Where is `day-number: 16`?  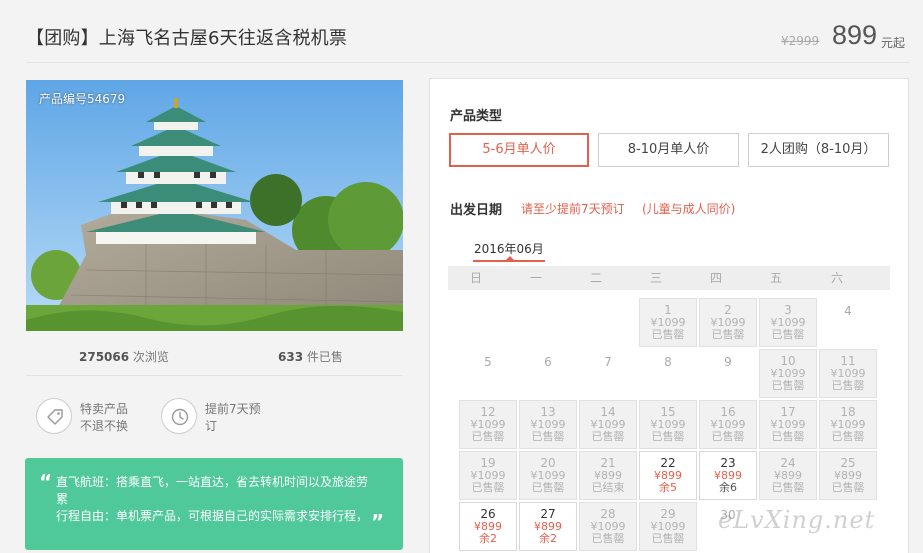 day-number: 16 is located at coordinates (728, 412).